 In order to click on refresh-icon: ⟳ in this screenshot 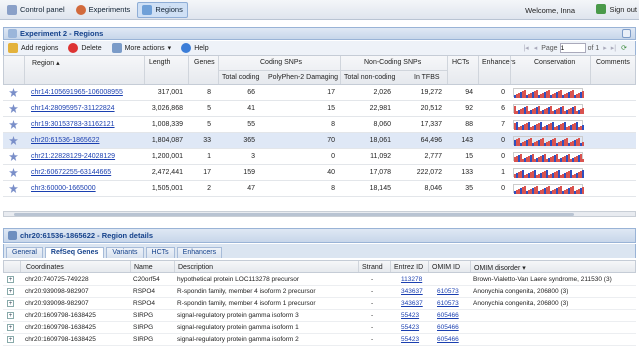, I will do `click(624, 48)`.